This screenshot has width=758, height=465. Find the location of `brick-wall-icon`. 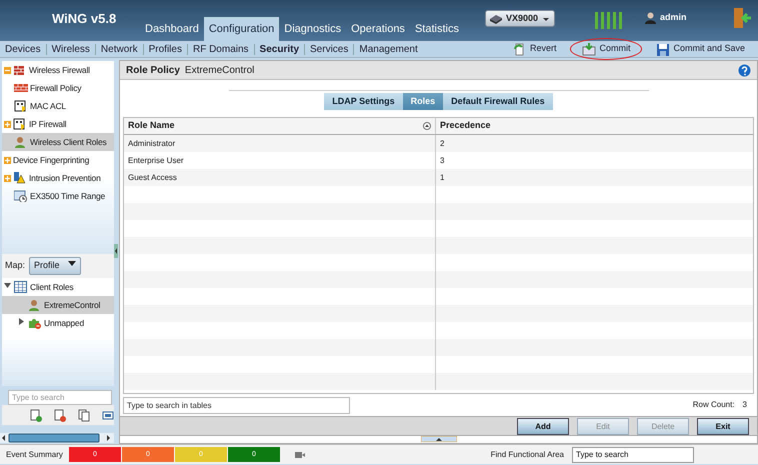

brick-wall-icon is located at coordinates (21, 88).